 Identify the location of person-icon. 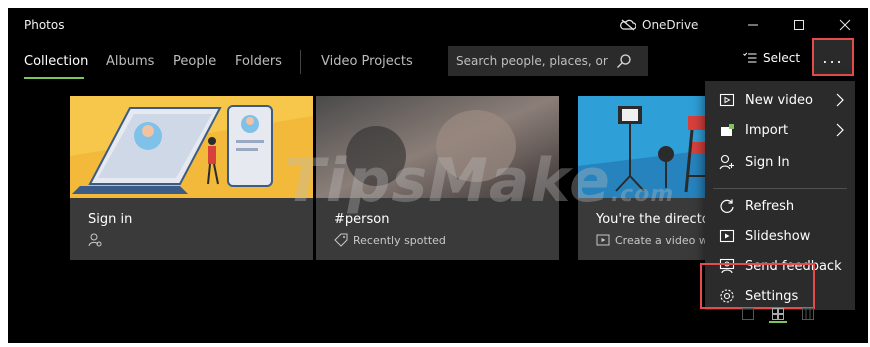
(95, 240).